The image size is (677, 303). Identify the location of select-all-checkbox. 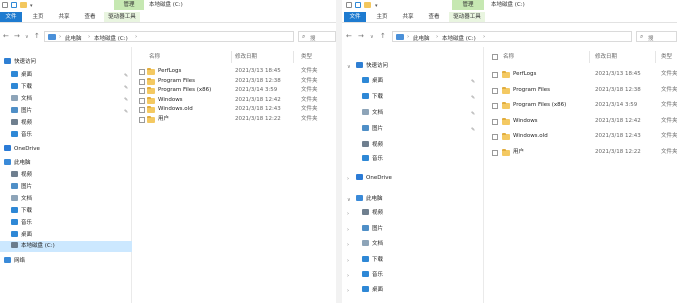
(495, 57).